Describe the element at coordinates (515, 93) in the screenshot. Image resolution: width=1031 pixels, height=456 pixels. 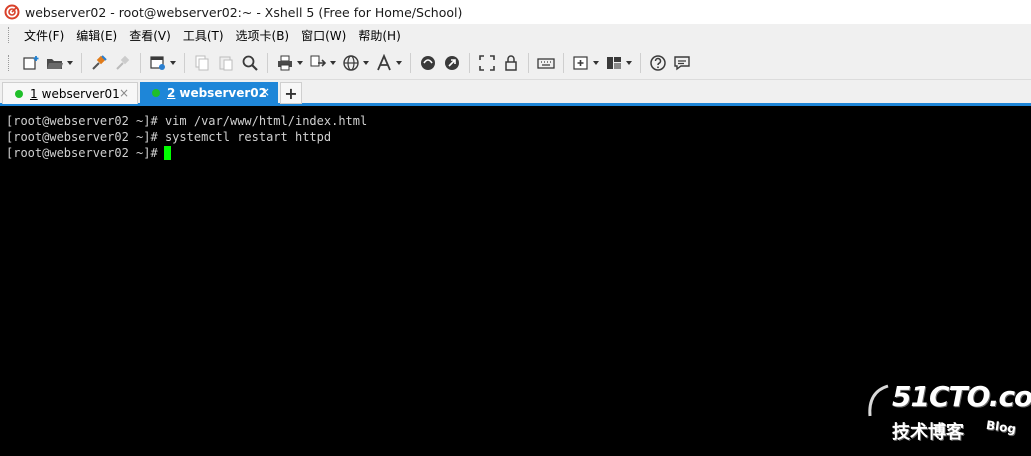
I see `session-tab-bar: 1 webserver01 × 2 webserver02 × +` at that location.